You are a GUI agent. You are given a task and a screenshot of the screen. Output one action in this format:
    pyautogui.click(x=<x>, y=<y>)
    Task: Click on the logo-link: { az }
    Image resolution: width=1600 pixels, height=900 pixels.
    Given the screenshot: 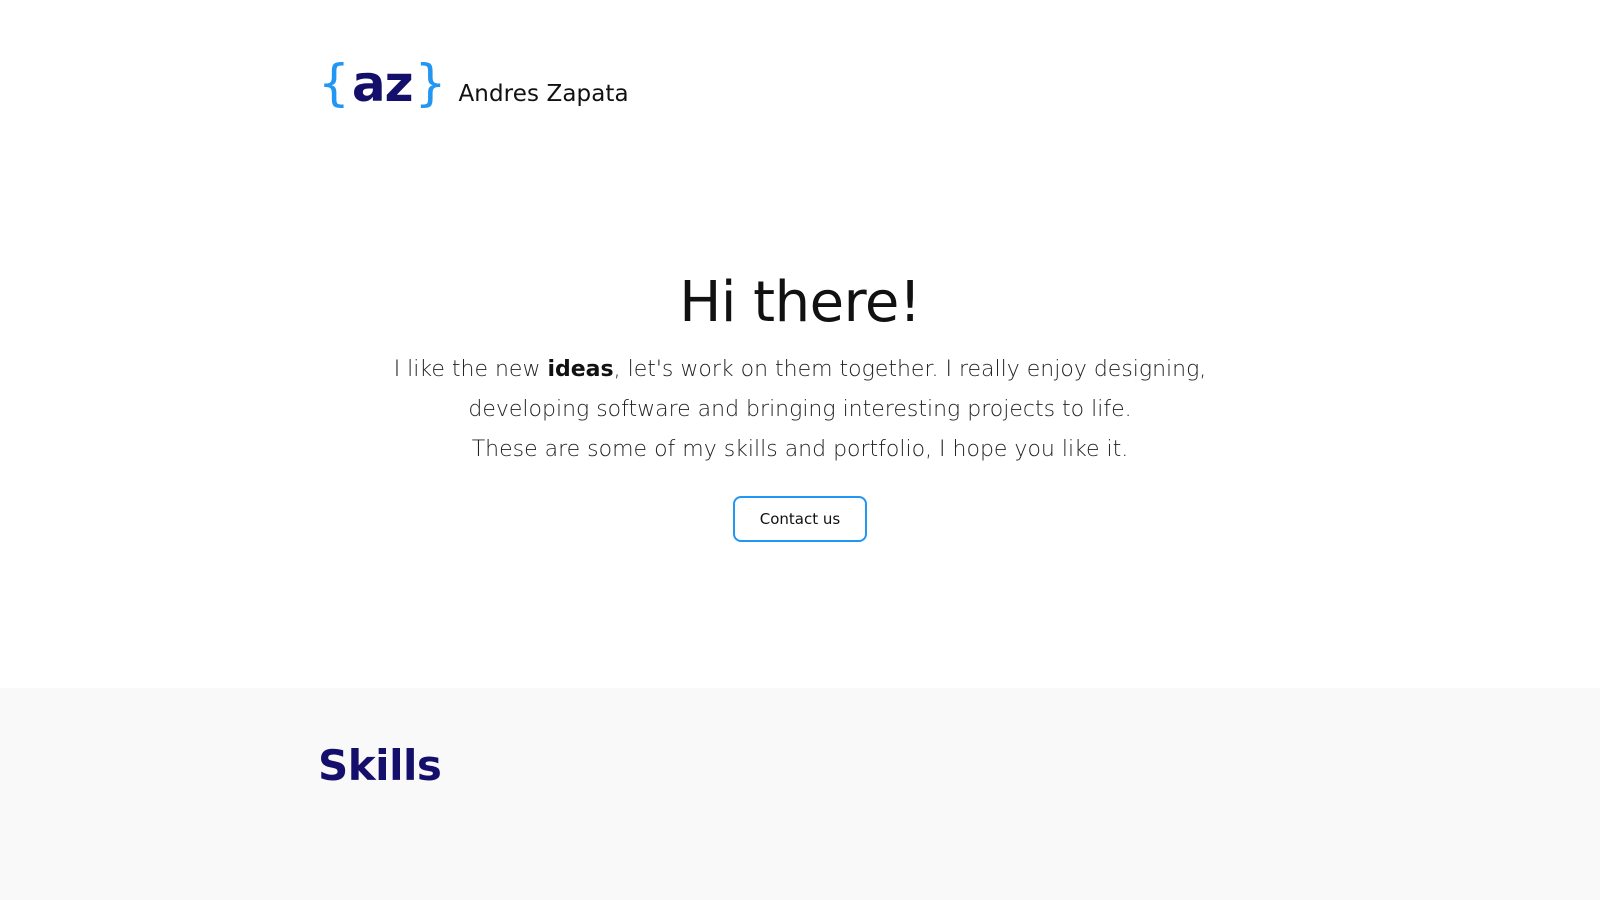 What is the action you would take?
    pyautogui.click(x=382, y=86)
    